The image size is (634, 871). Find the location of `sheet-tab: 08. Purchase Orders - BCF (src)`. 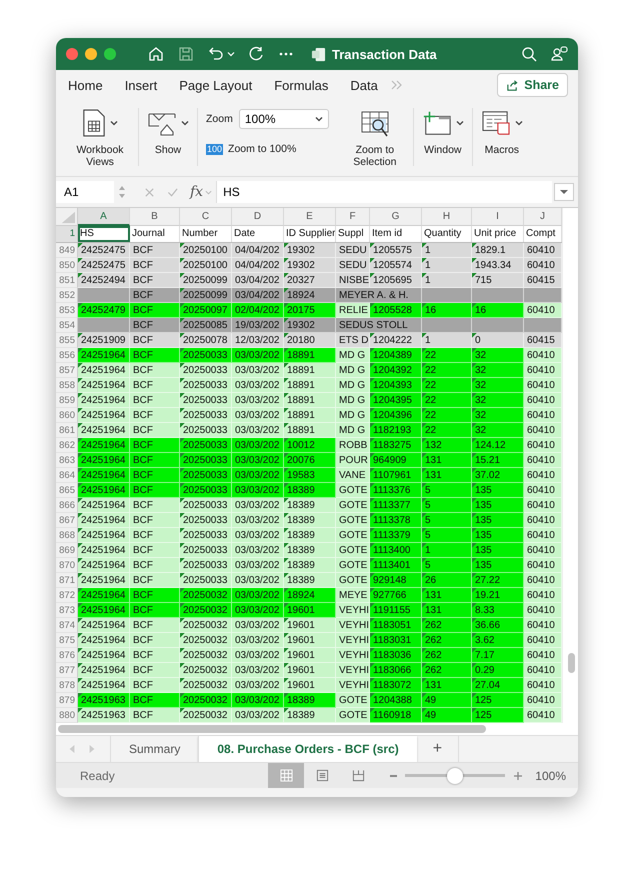

sheet-tab: 08. Purchase Orders - BCF (src) is located at coordinates (307, 749).